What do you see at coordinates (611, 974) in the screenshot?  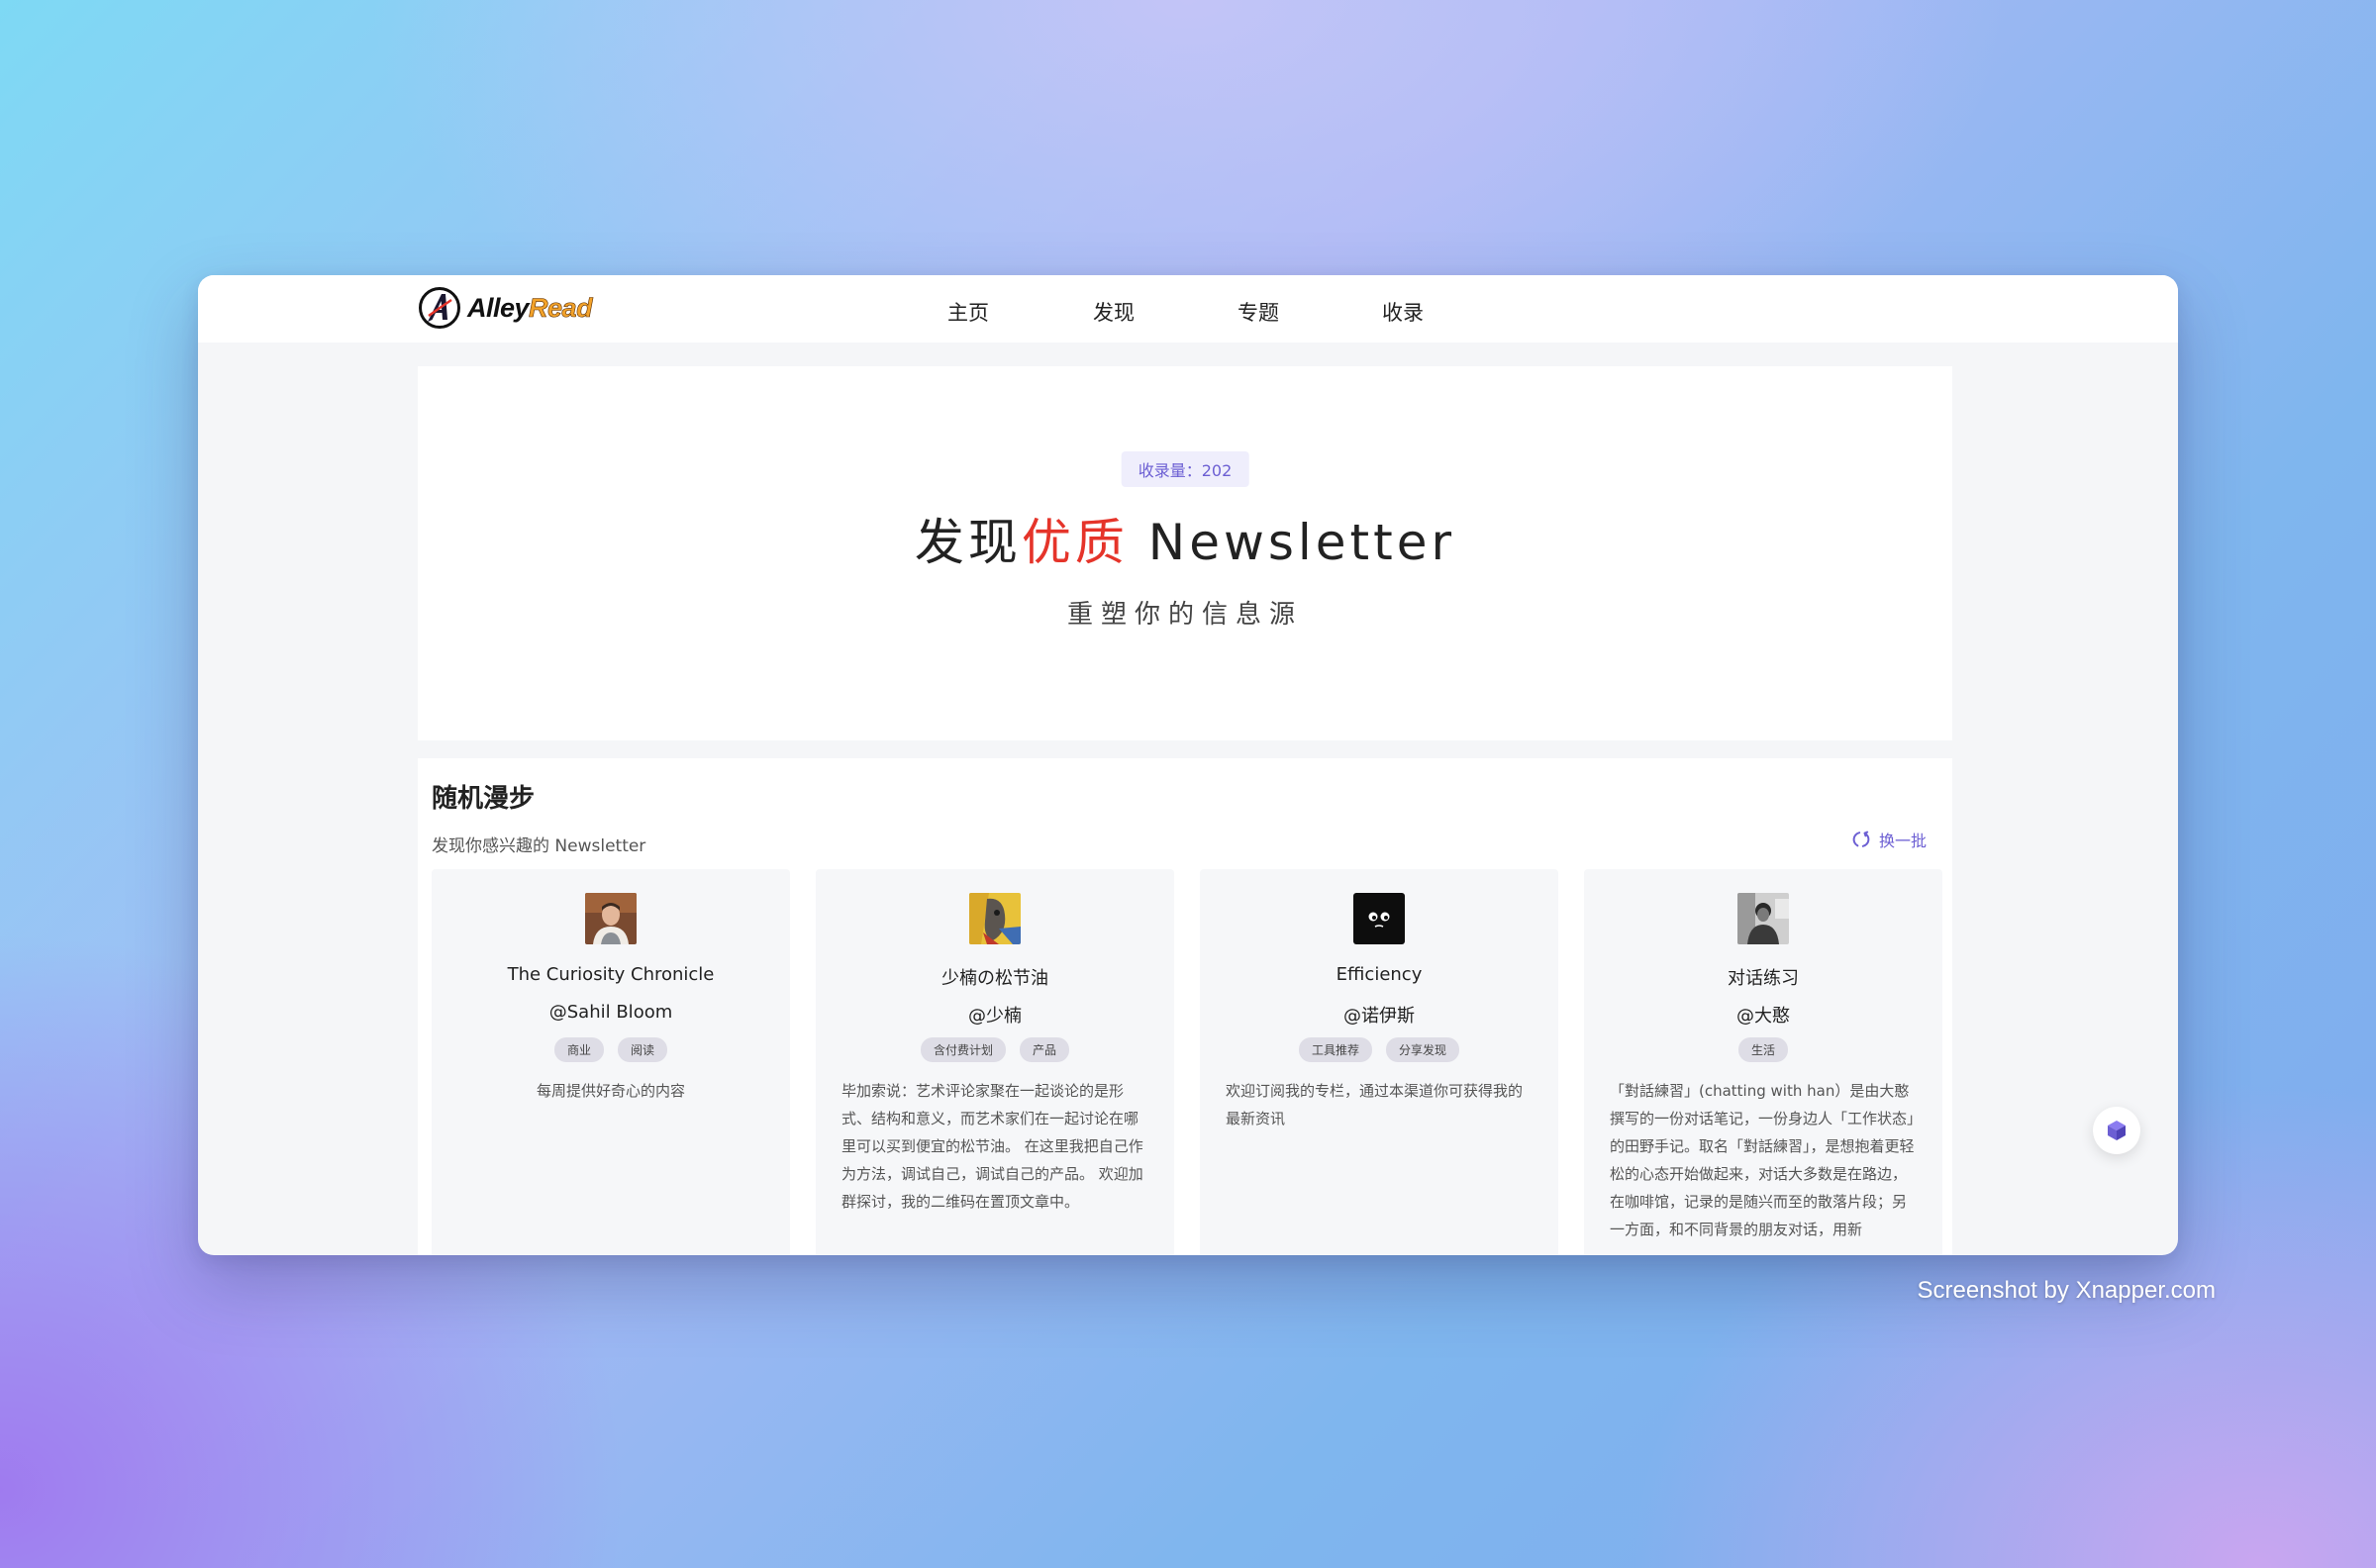 I see `newsletter-name: The Curiosity Chronicle` at bounding box center [611, 974].